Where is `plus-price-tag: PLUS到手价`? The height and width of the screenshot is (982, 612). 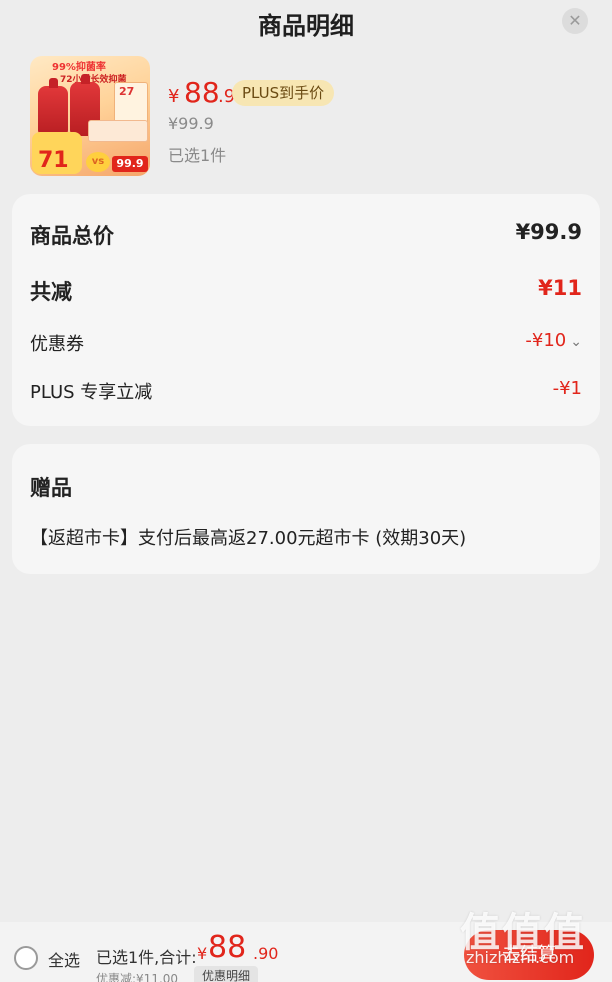
plus-price-tag: PLUS到手价 is located at coordinates (283, 93).